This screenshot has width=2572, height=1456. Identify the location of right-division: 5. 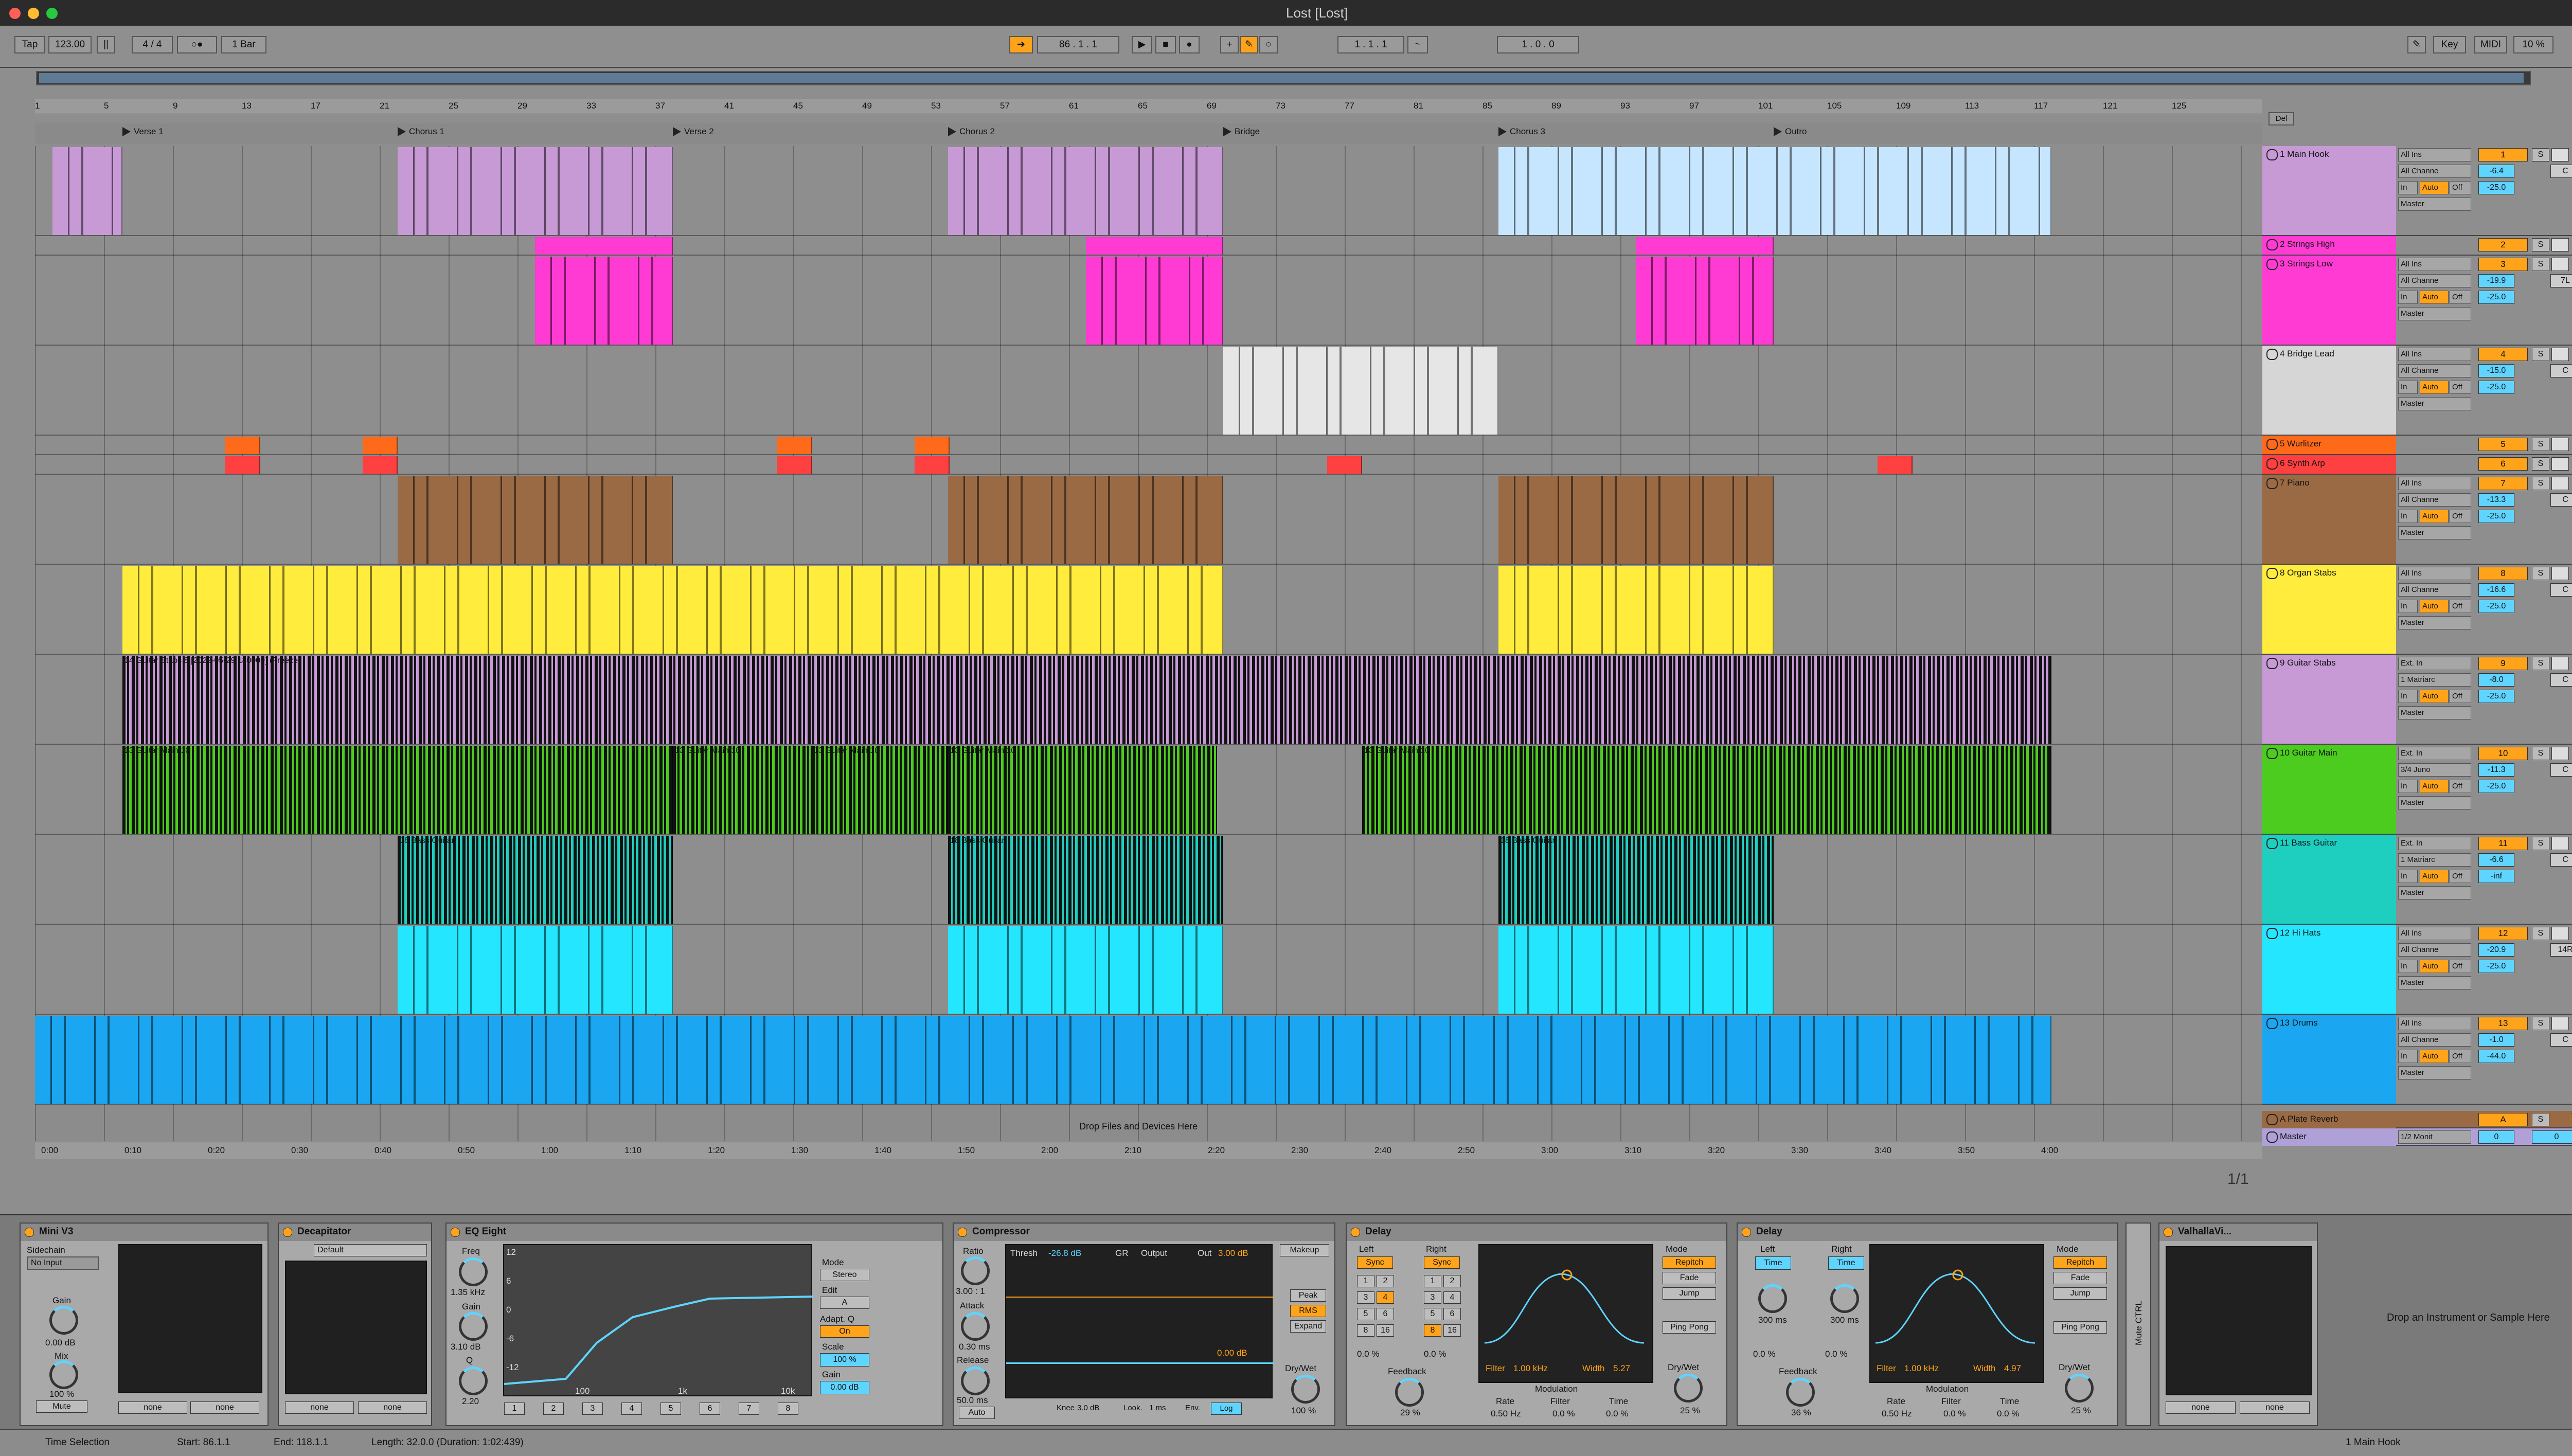
(1432, 1314).